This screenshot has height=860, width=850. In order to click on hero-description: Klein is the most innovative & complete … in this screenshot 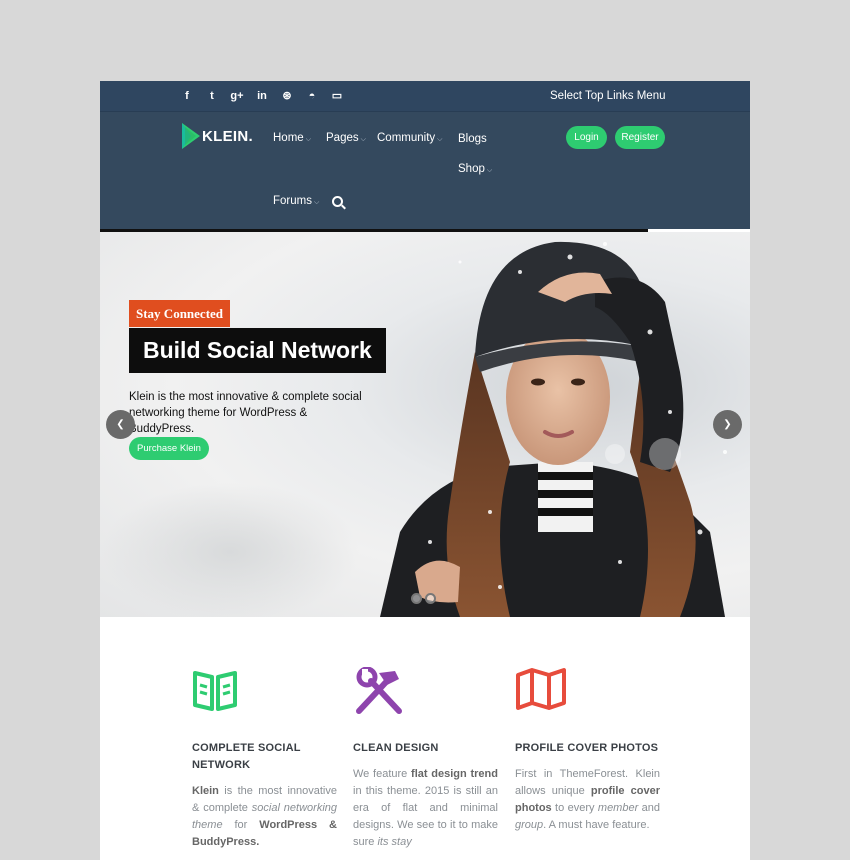, I will do `click(245, 413)`.